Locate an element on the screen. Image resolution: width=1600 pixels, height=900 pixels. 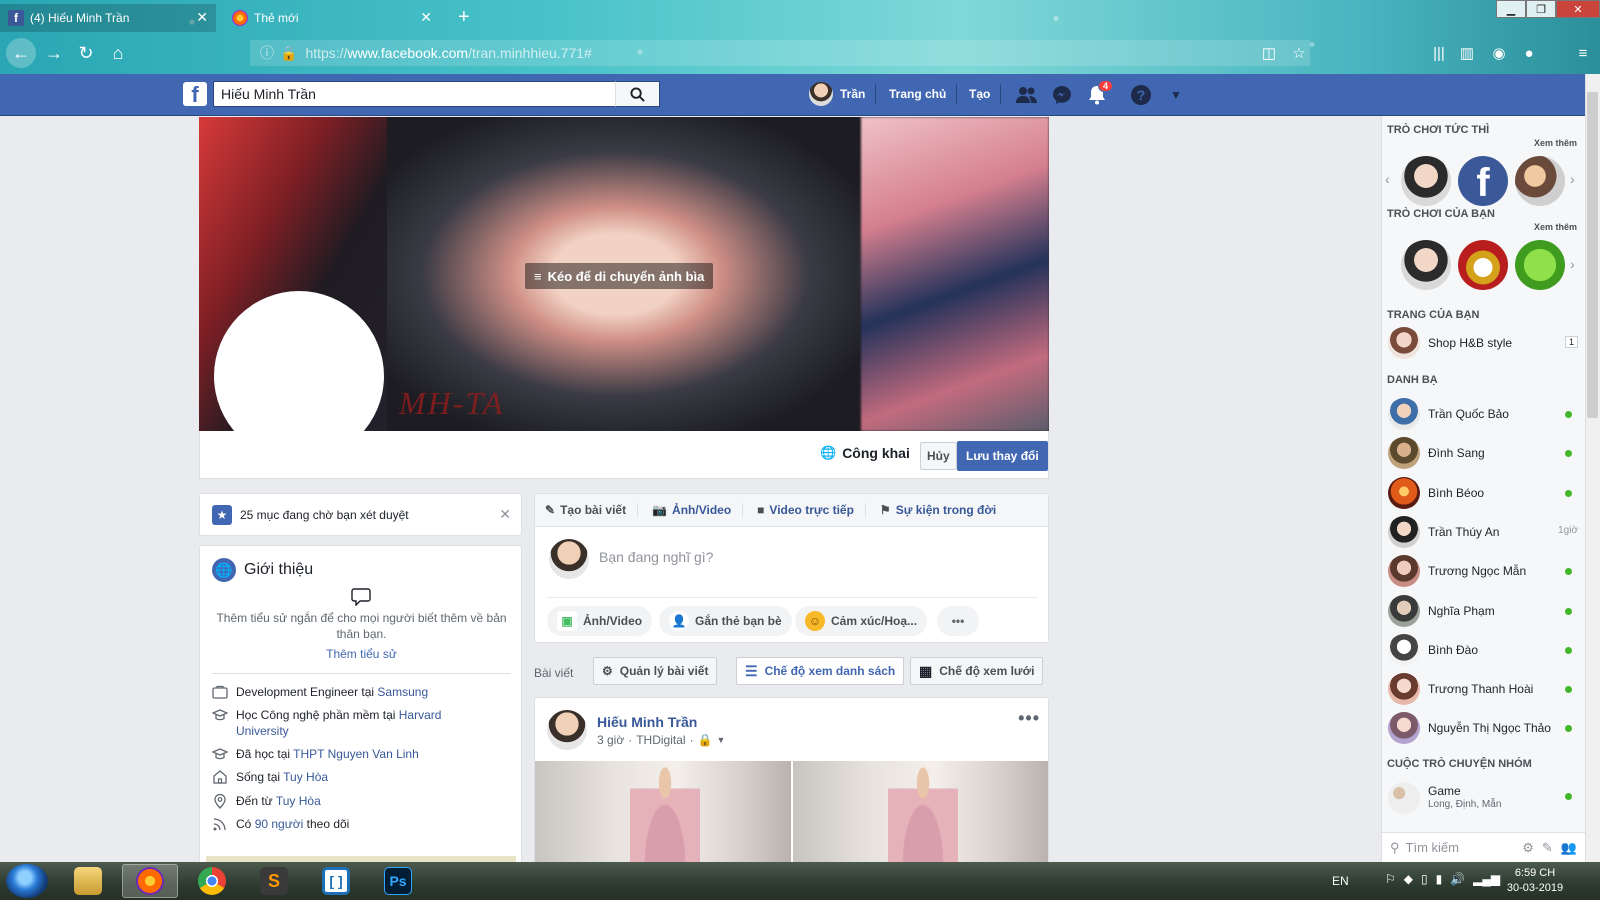
school-link: THPT Nguyen Van Linh is located at coordinates (356, 754).